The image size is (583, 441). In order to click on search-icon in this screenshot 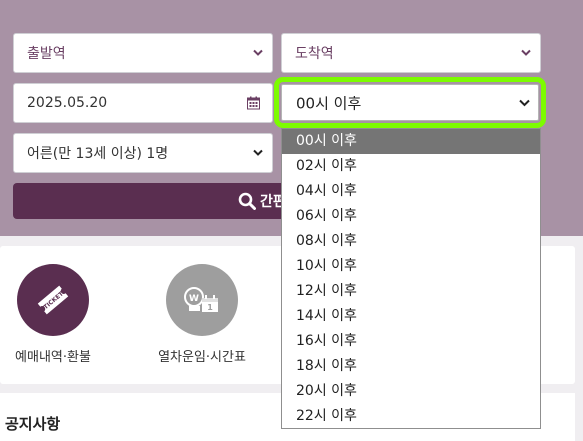, I will do `click(247, 201)`.